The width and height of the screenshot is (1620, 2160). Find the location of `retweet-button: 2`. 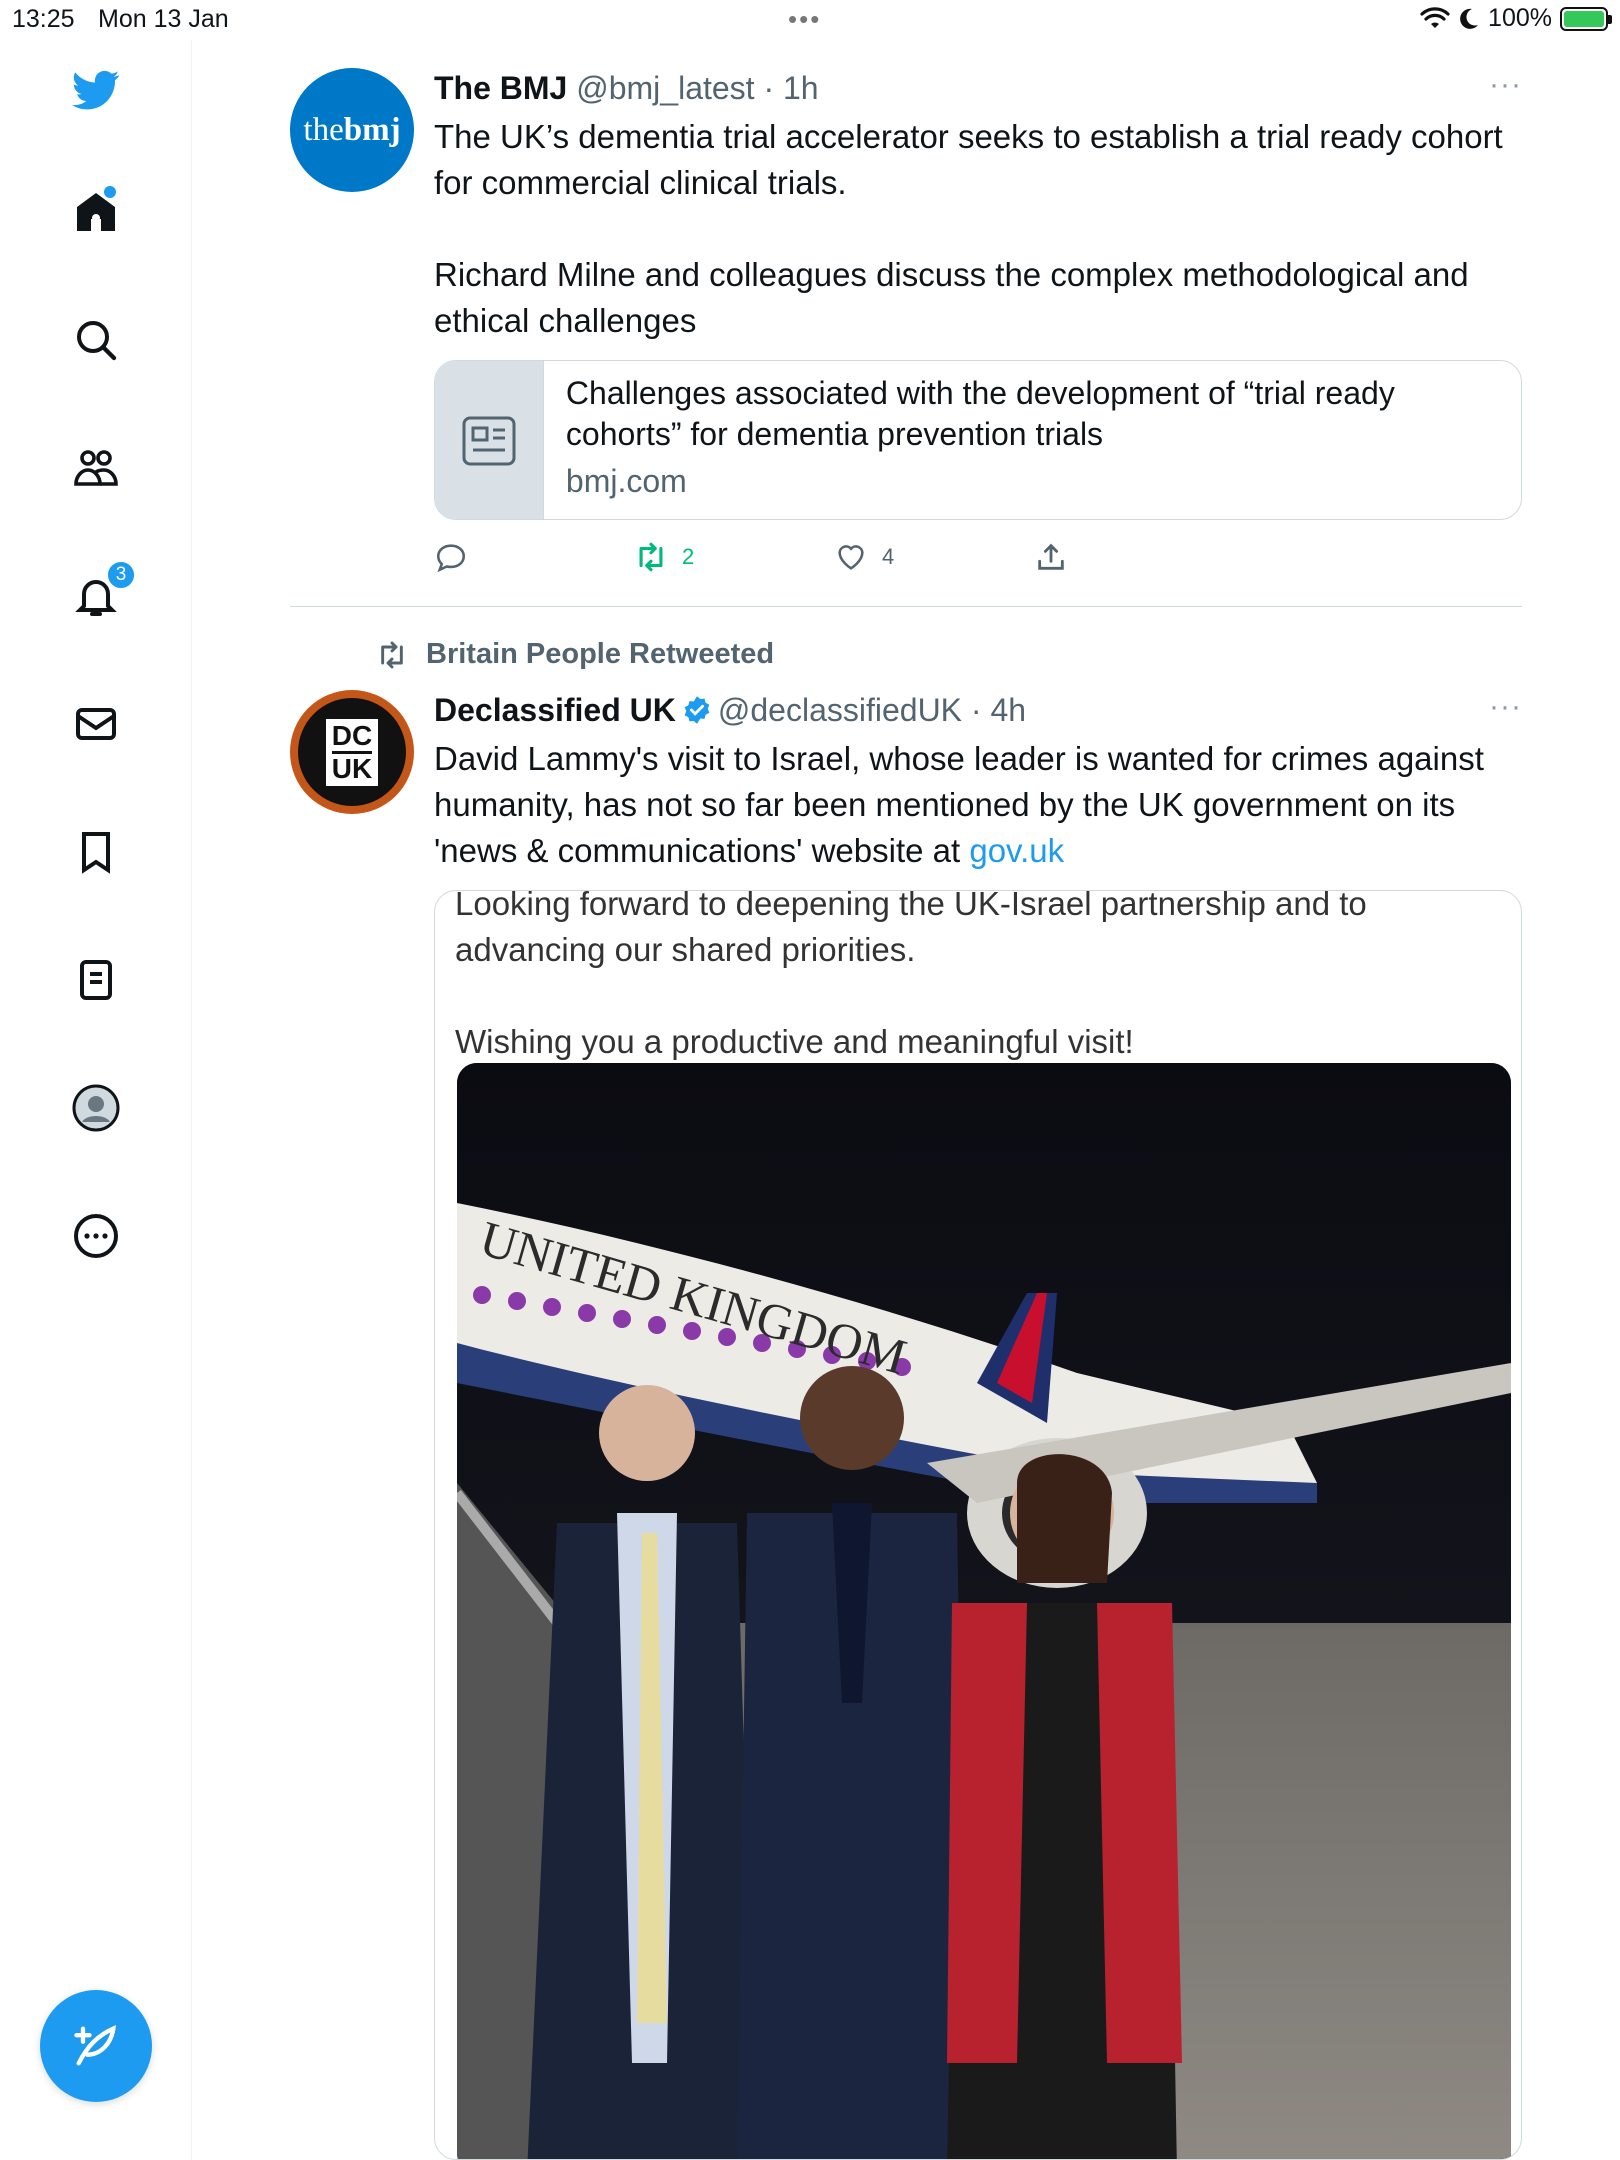

retweet-button: 2 is located at coordinates (664, 557).